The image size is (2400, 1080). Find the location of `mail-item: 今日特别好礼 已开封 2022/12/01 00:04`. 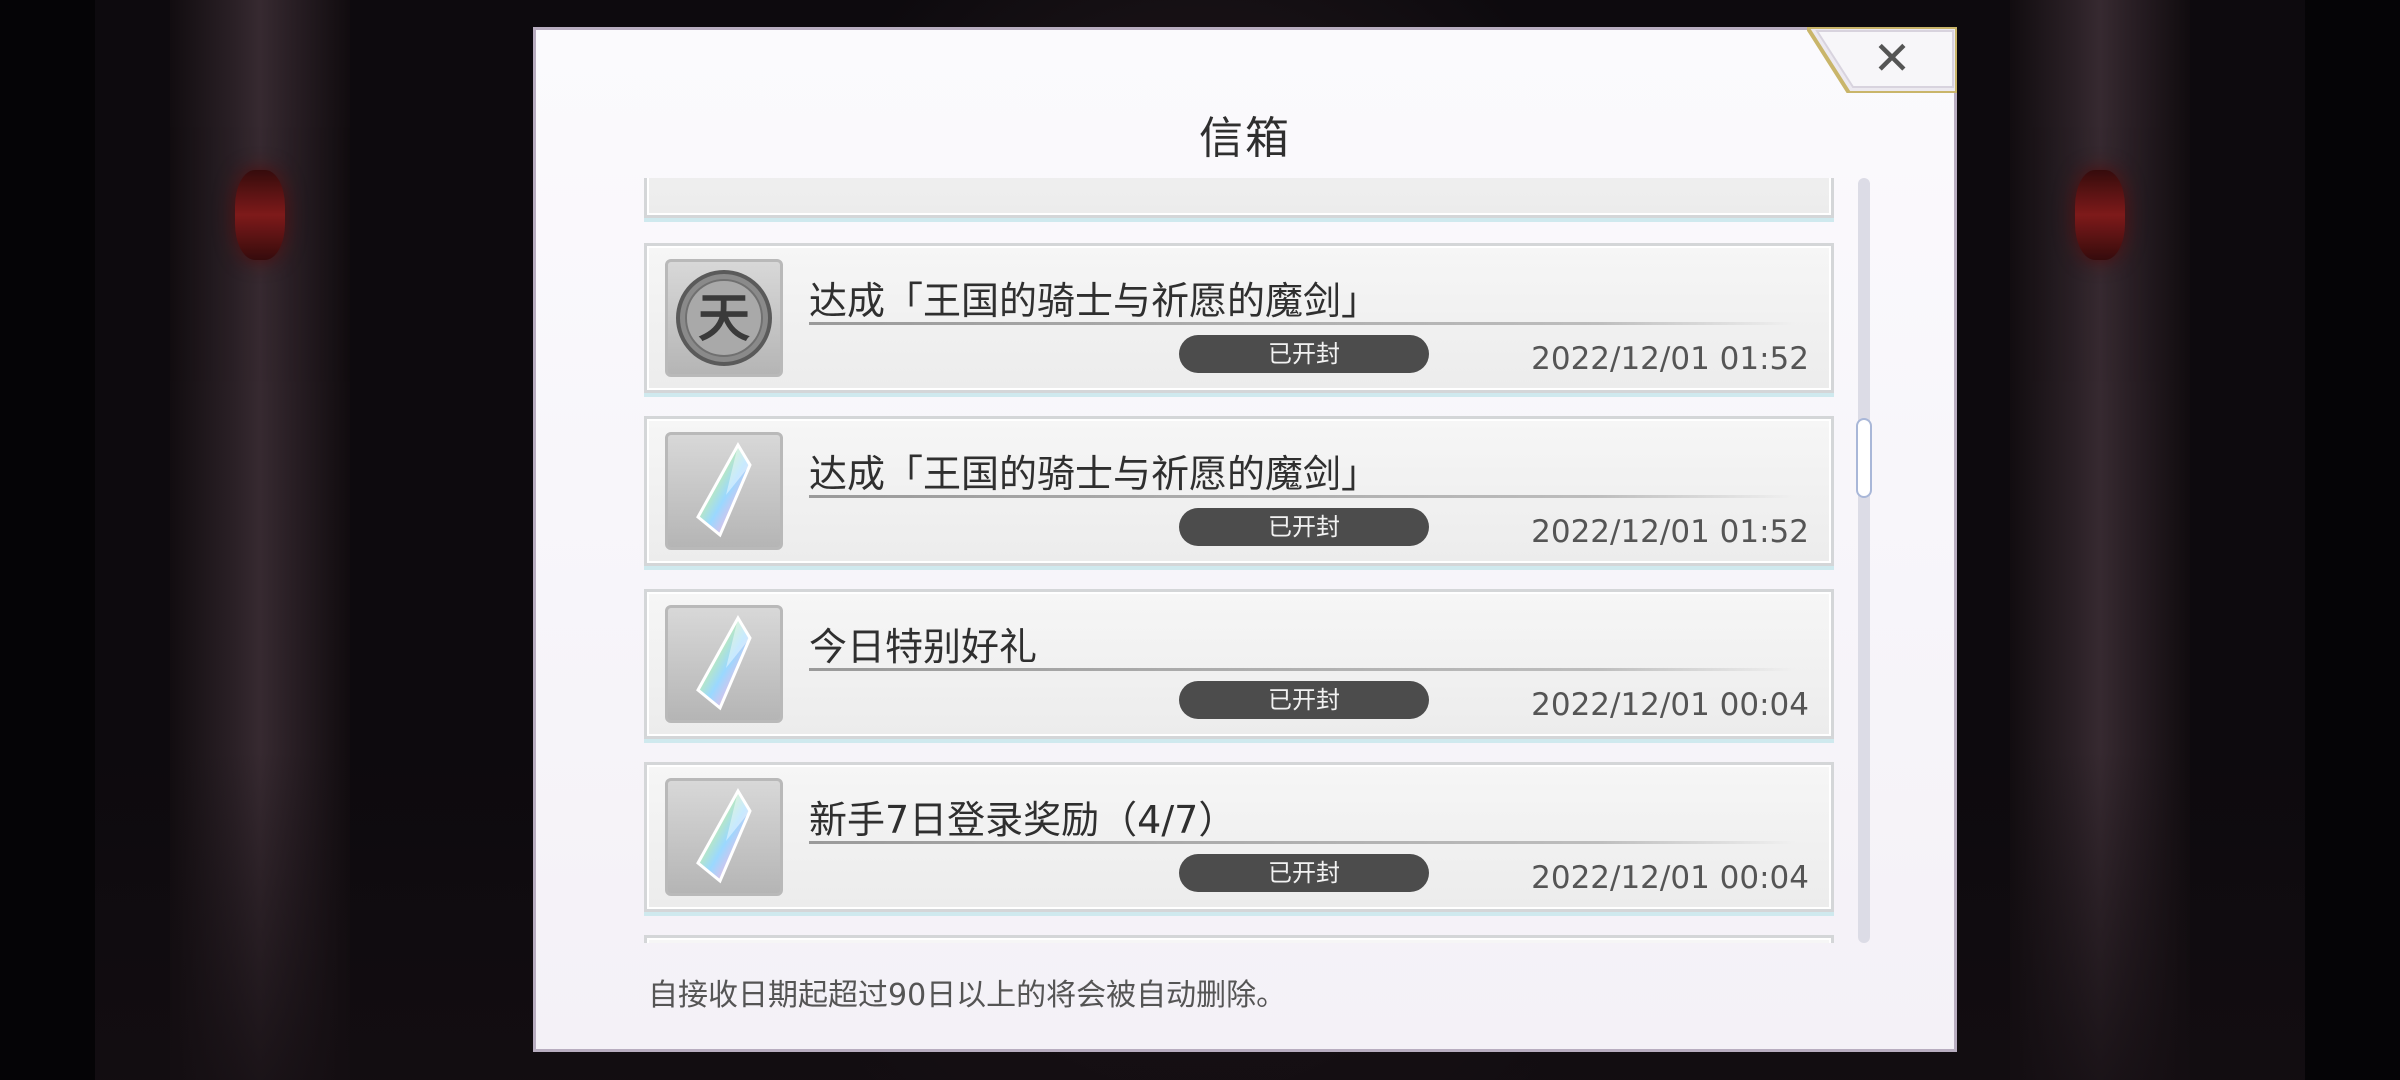

mail-item: 今日特别好礼 已开封 2022/12/01 00:04 is located at coordinates (1239, 664).